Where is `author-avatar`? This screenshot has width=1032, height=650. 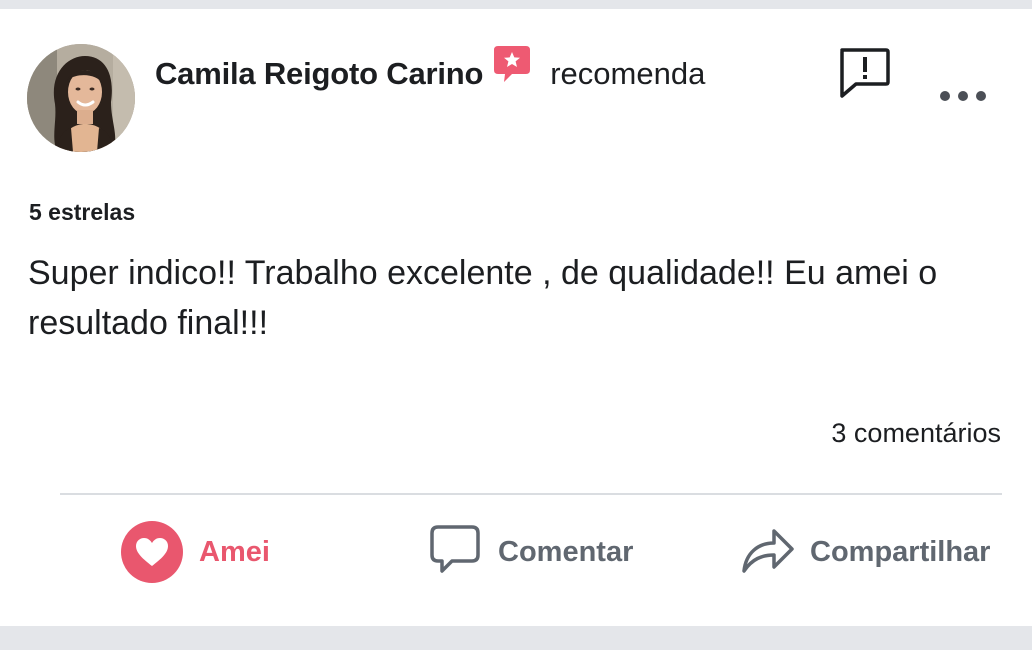 author-avatar is located at coordinates (81, 98).